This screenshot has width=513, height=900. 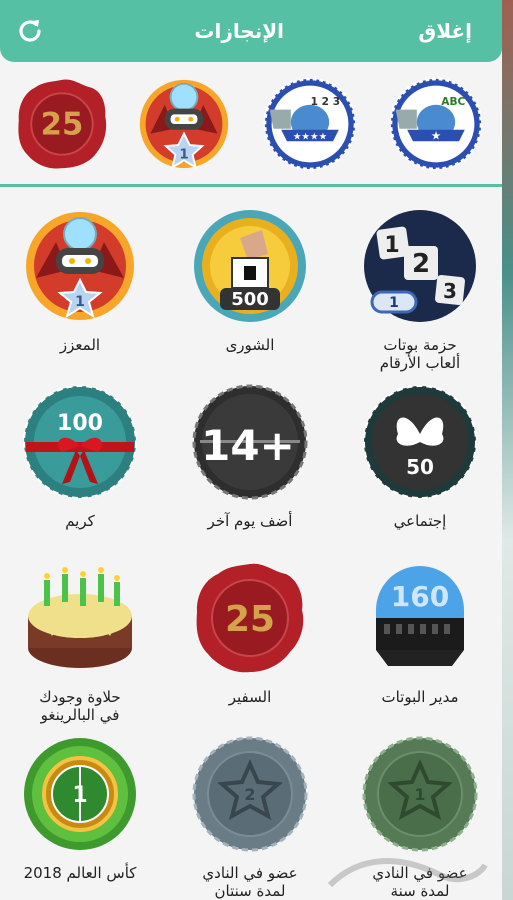 I want to click on club-member-2-icon: 2, so click(x=250, y=794).